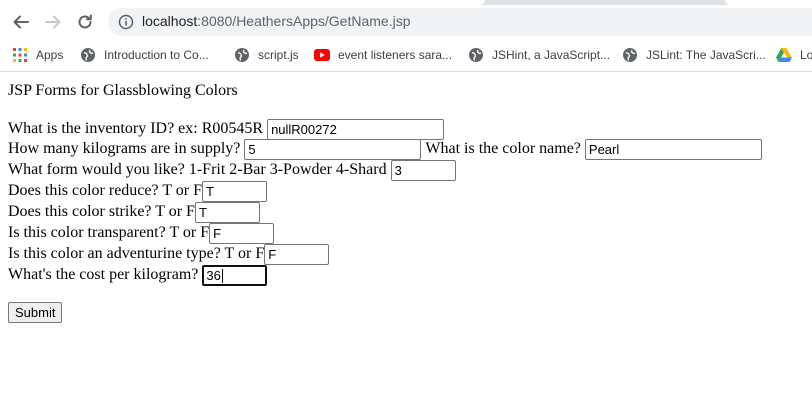 This screenshot has height=411, width=812. What do you see at coordinates (235, 275) in the screenshot?
I see `cost-input: 36` at bounding box center [235, 275].